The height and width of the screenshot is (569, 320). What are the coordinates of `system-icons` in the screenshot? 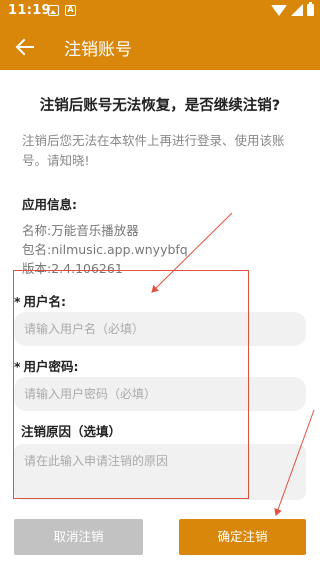 It's located at (292, 9).